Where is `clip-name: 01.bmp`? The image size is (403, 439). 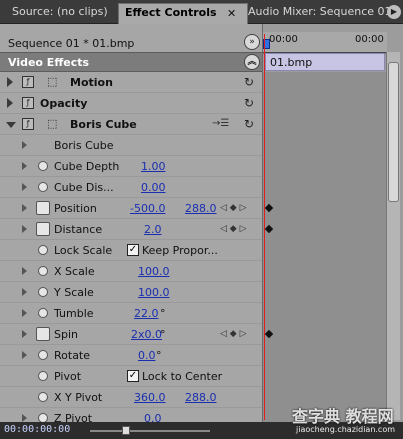
clip-name: 01.bmp is located at coordinates (291, 62).